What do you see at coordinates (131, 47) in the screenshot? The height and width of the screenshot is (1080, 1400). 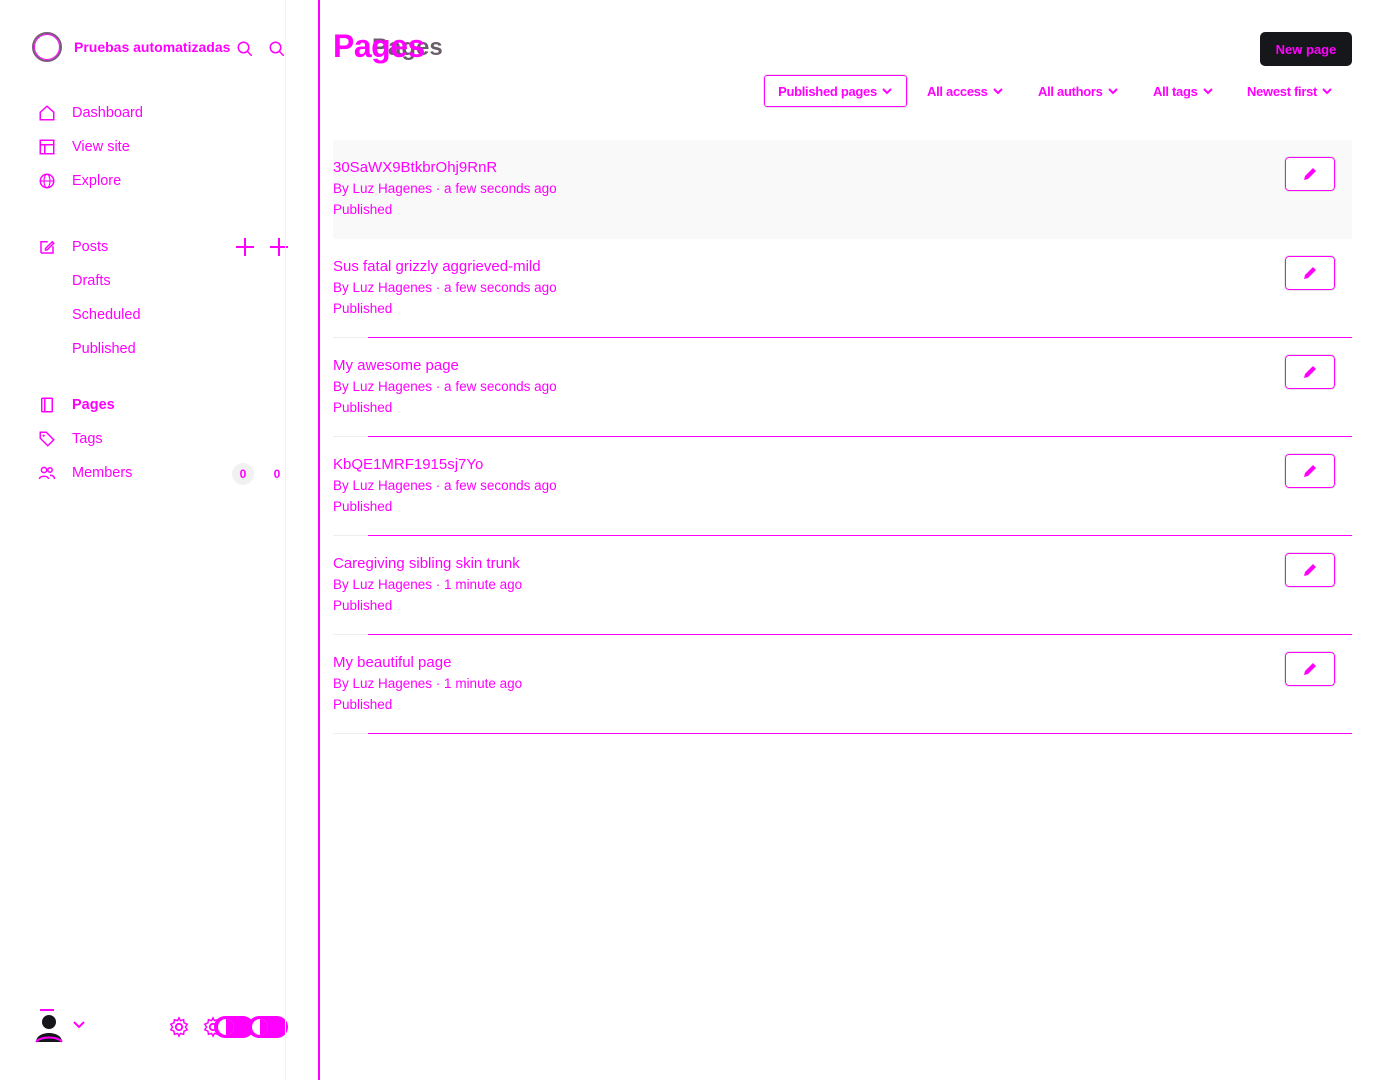 I see `site-brand: Pruebas automatizadas` at bounding box center [131, 47].